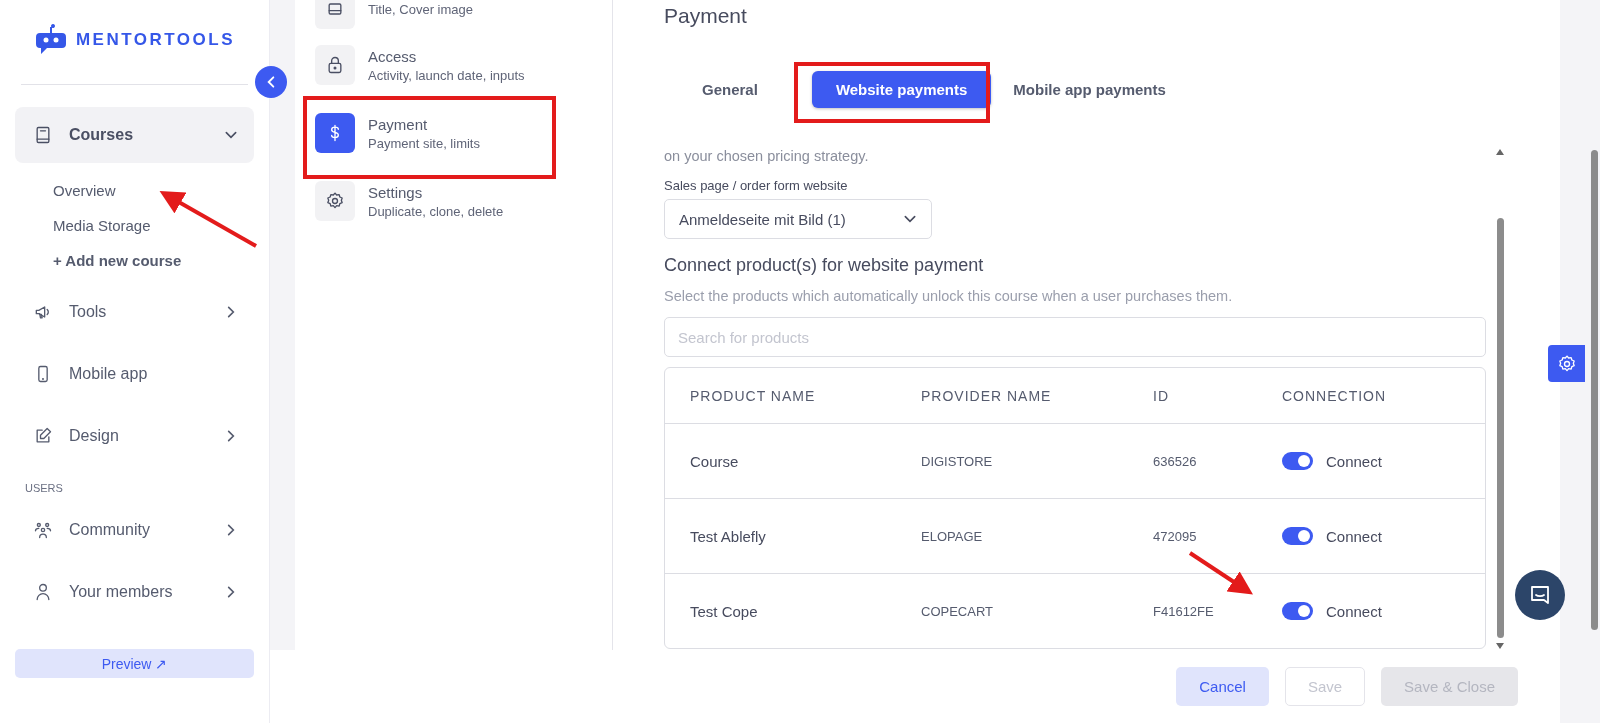 The image size is (1600, 723). I want to click on page-title: Payment, so click(706, 16).